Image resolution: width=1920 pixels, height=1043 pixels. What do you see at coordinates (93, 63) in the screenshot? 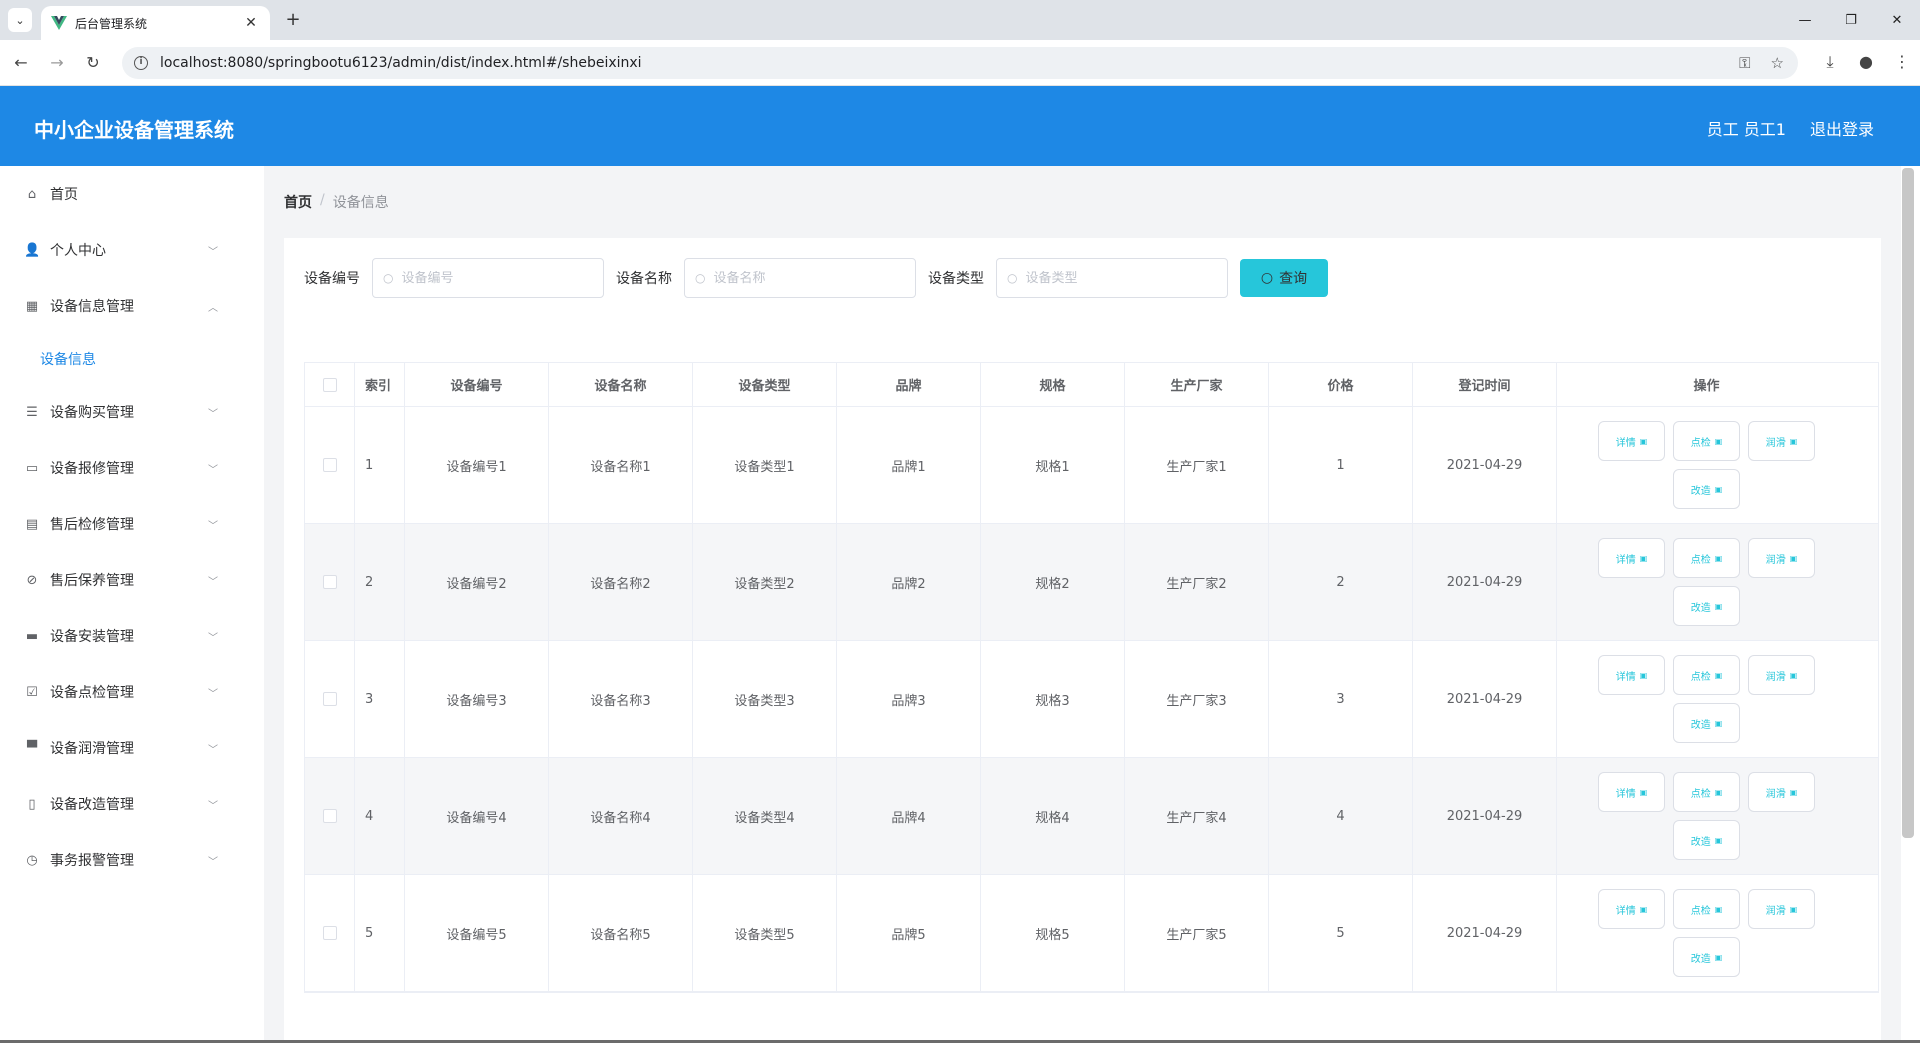
I see `reload-icon: ↻` at bounding box center [93, 63].